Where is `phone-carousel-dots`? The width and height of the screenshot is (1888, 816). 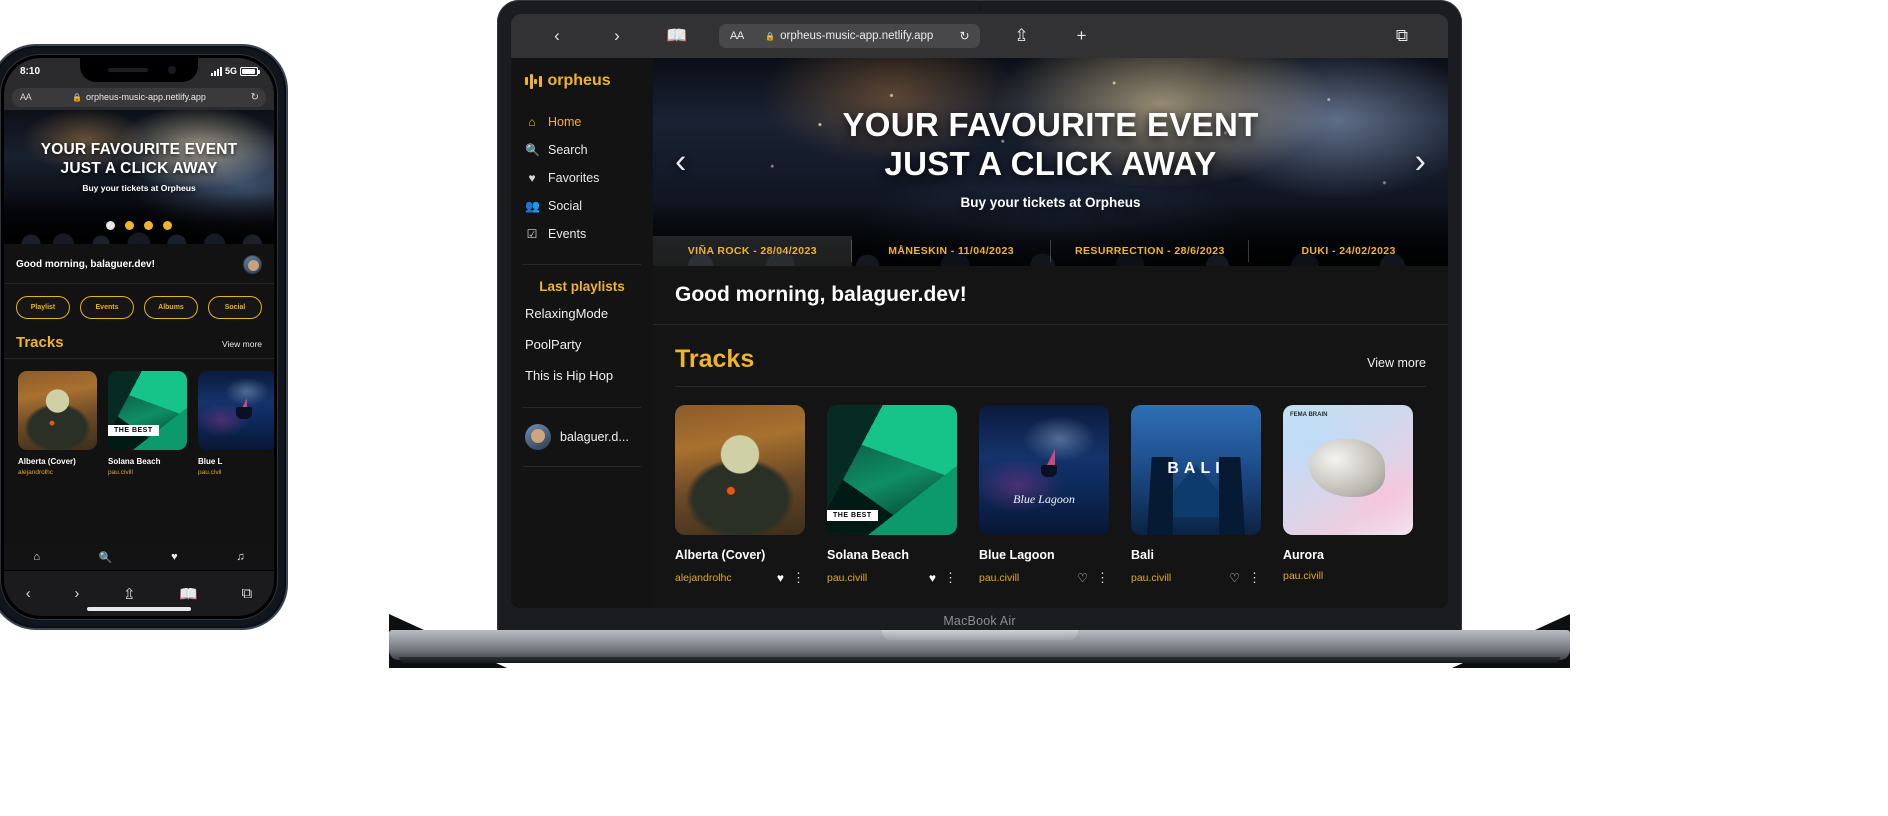 phone-carousel-dots is located at coordinates (139, 225).